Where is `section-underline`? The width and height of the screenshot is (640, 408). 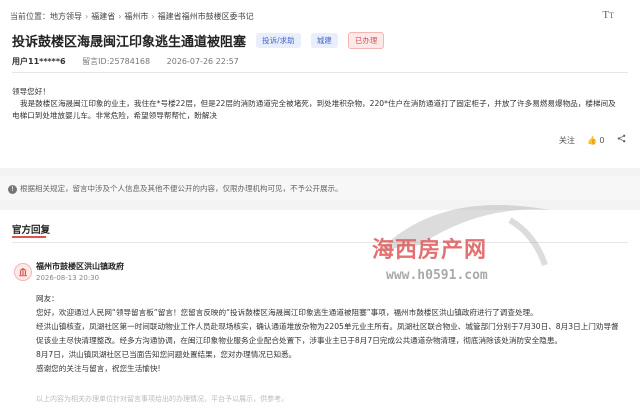
section-underline is located at coordinates (29, 237).